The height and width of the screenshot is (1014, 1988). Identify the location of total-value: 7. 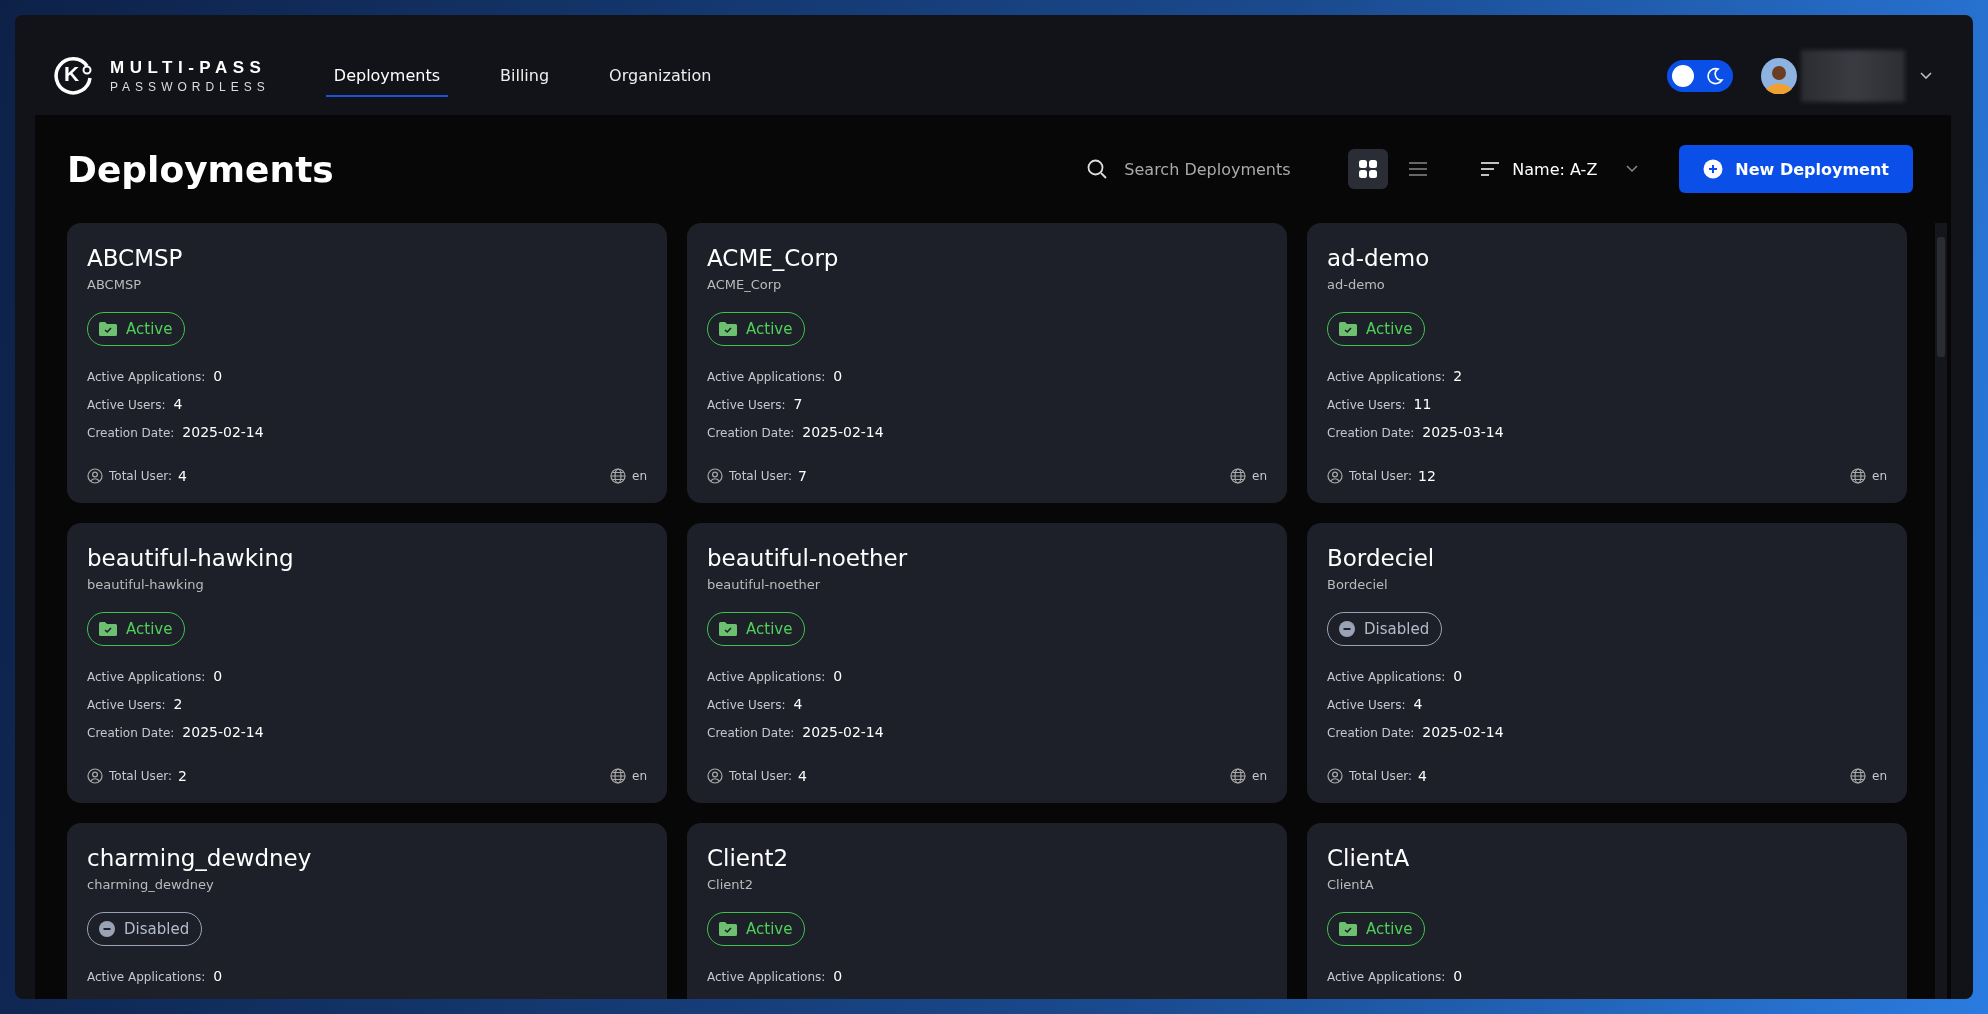
(802, 476).